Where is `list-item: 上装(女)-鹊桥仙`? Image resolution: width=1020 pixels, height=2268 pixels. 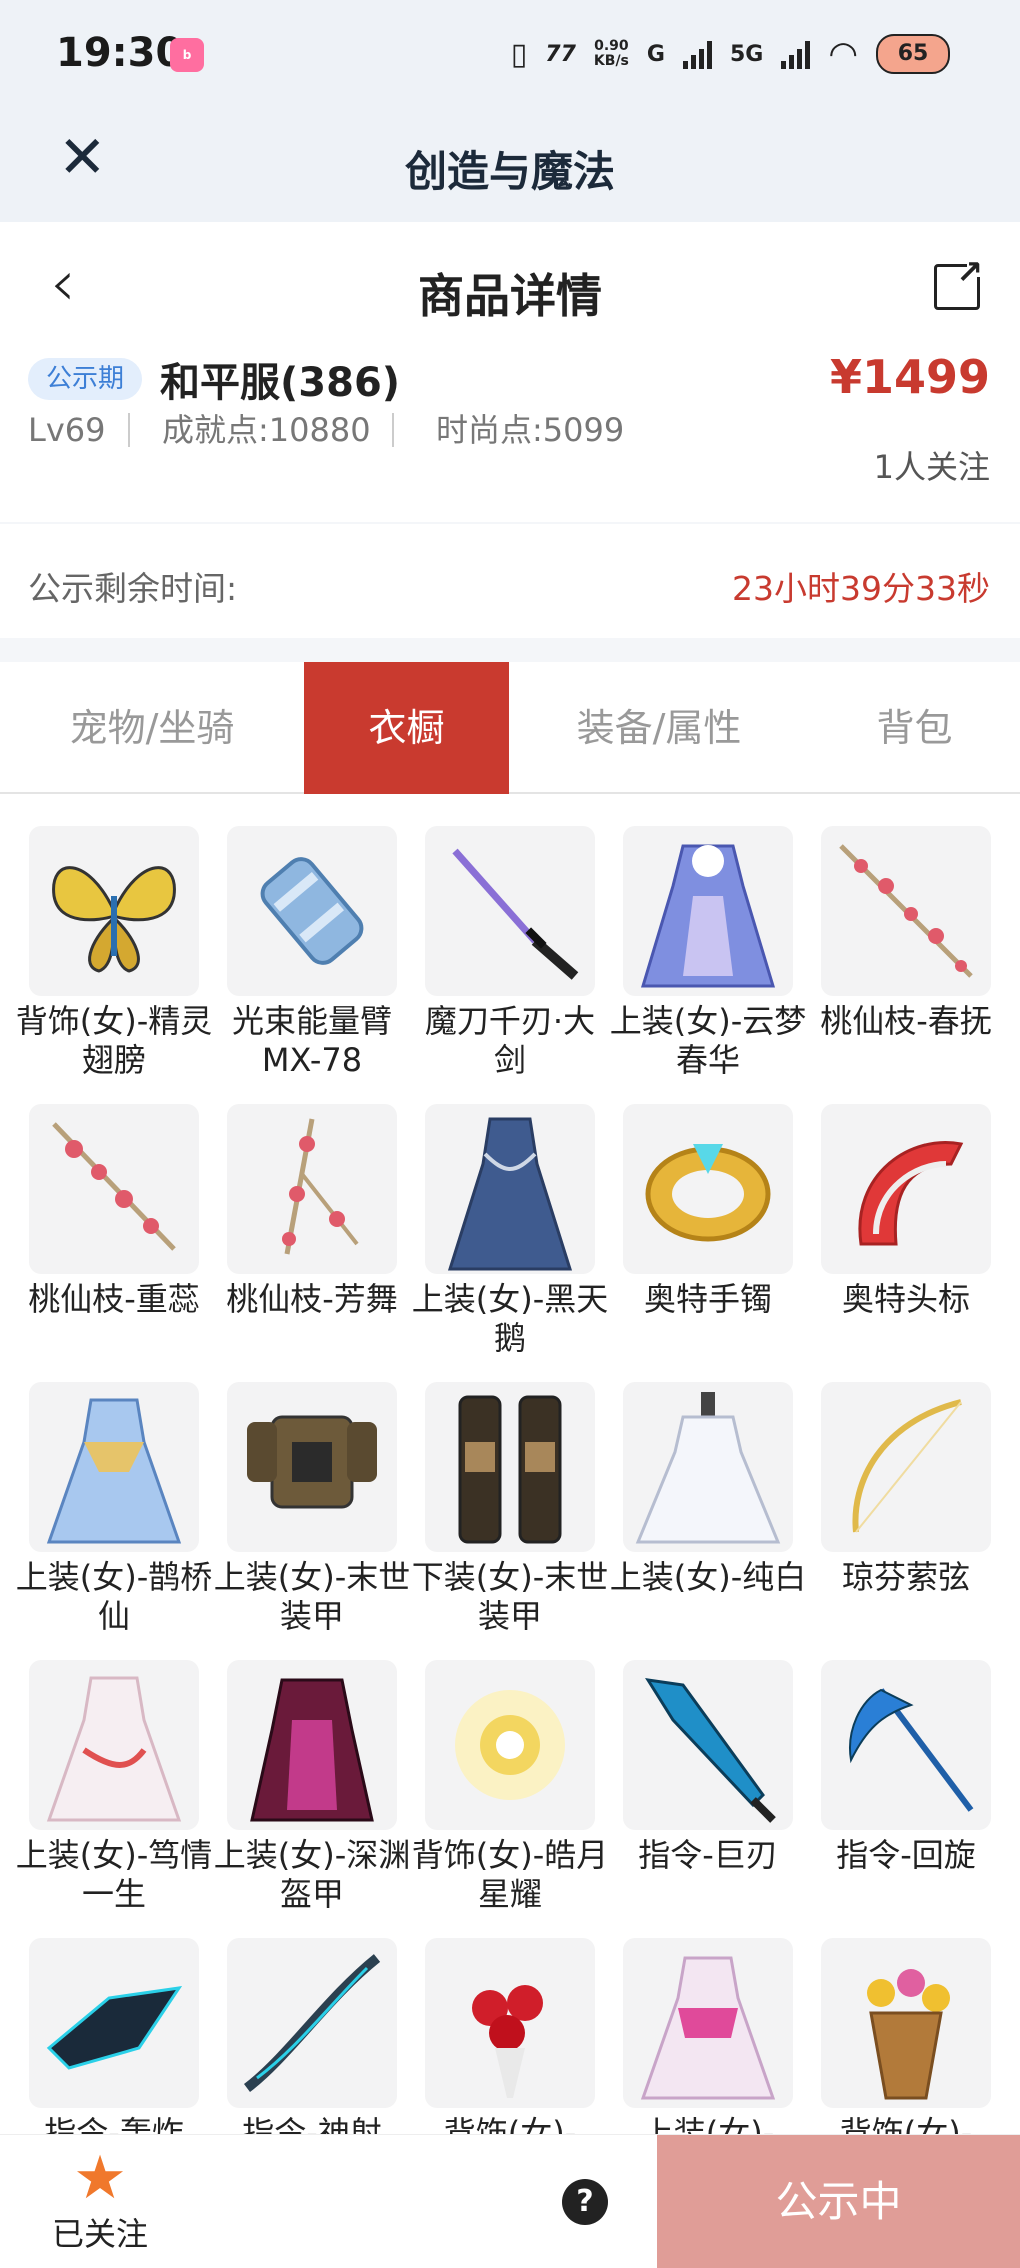 list-item: 上装(女)-鹊桥仙 is located at coordinates (114, 1509).